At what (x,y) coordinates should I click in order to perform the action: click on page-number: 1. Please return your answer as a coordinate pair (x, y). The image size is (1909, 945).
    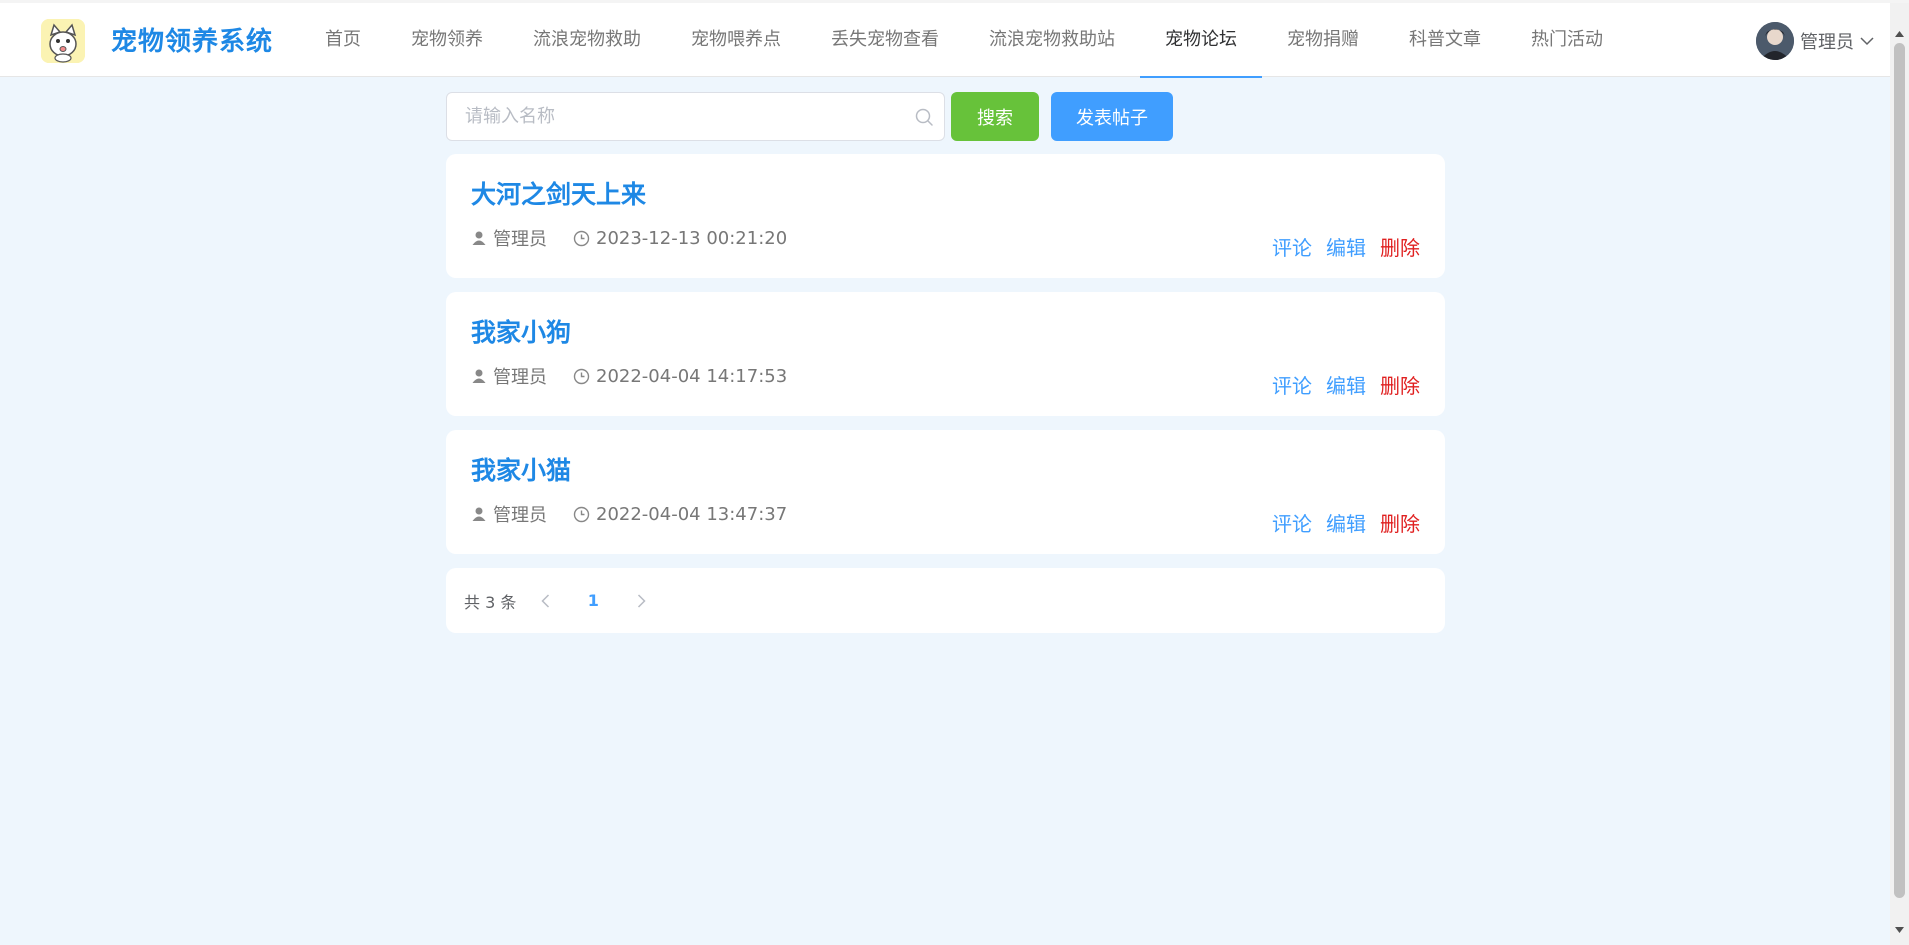
    Looking at the image, I should click on (593, 601).